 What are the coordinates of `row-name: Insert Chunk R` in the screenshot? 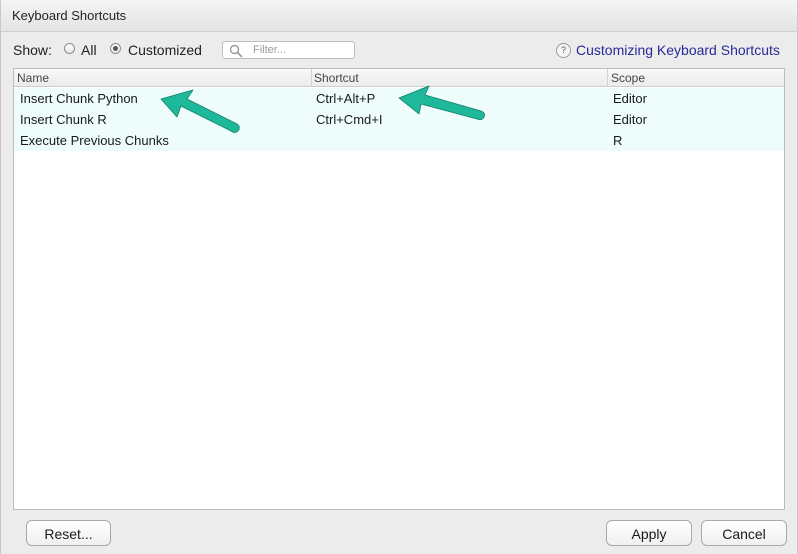 It's located at (63, 119).